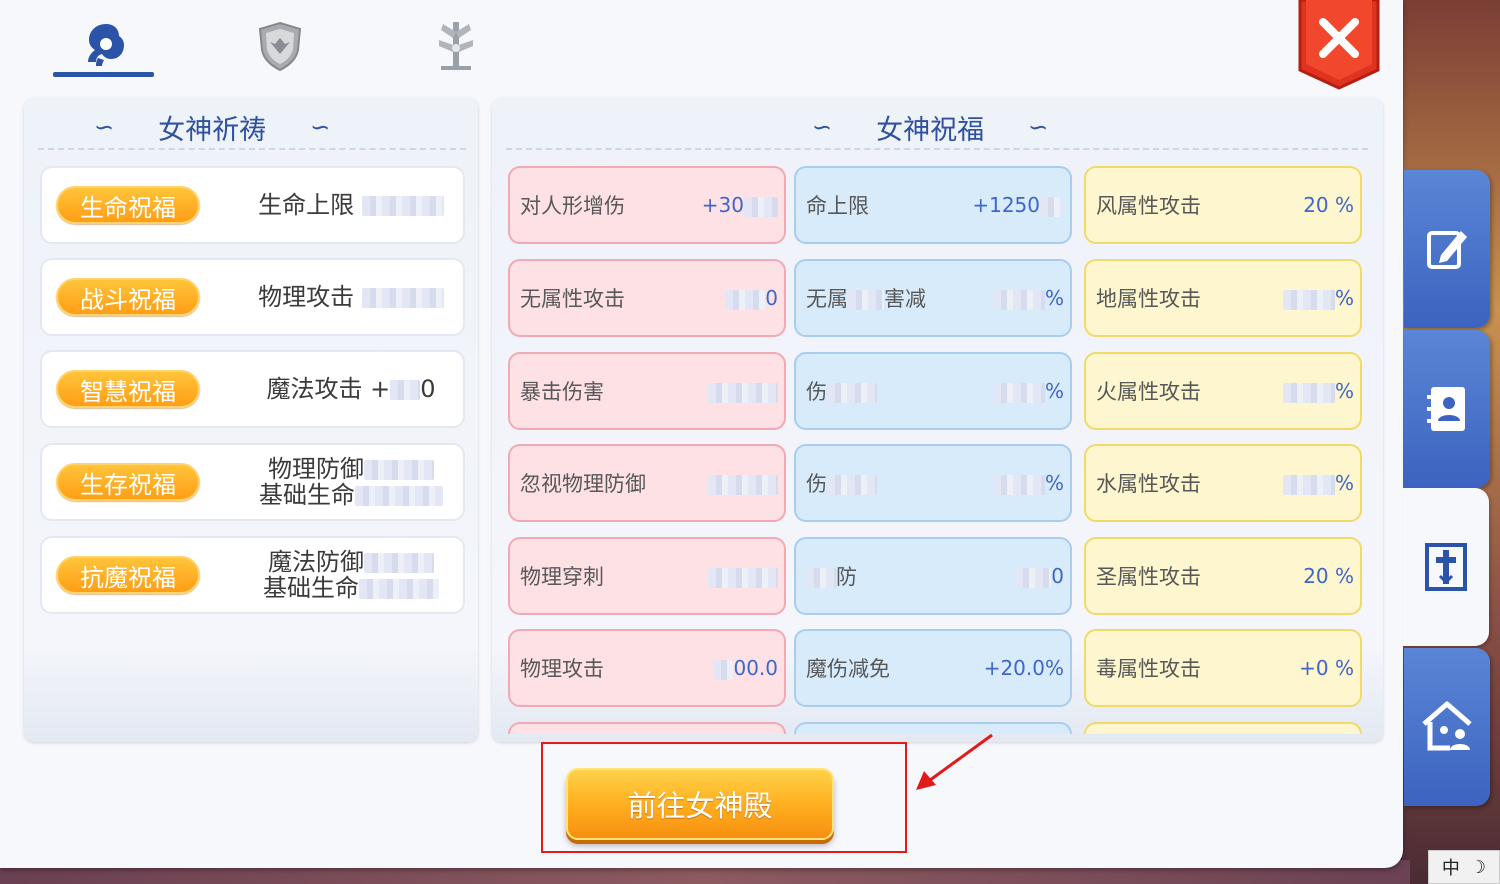 The width and height of the screenshot is (1500, 884). I want to click on tab-active-underline, so click(103, 74).